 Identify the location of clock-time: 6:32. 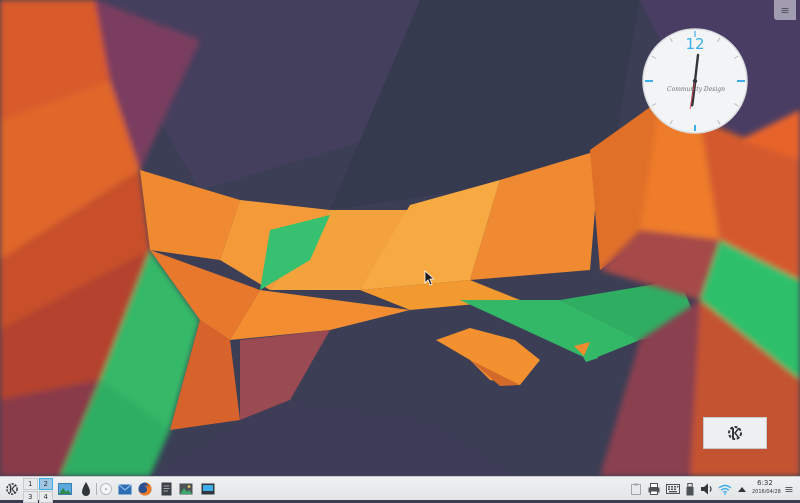
(765, 483).